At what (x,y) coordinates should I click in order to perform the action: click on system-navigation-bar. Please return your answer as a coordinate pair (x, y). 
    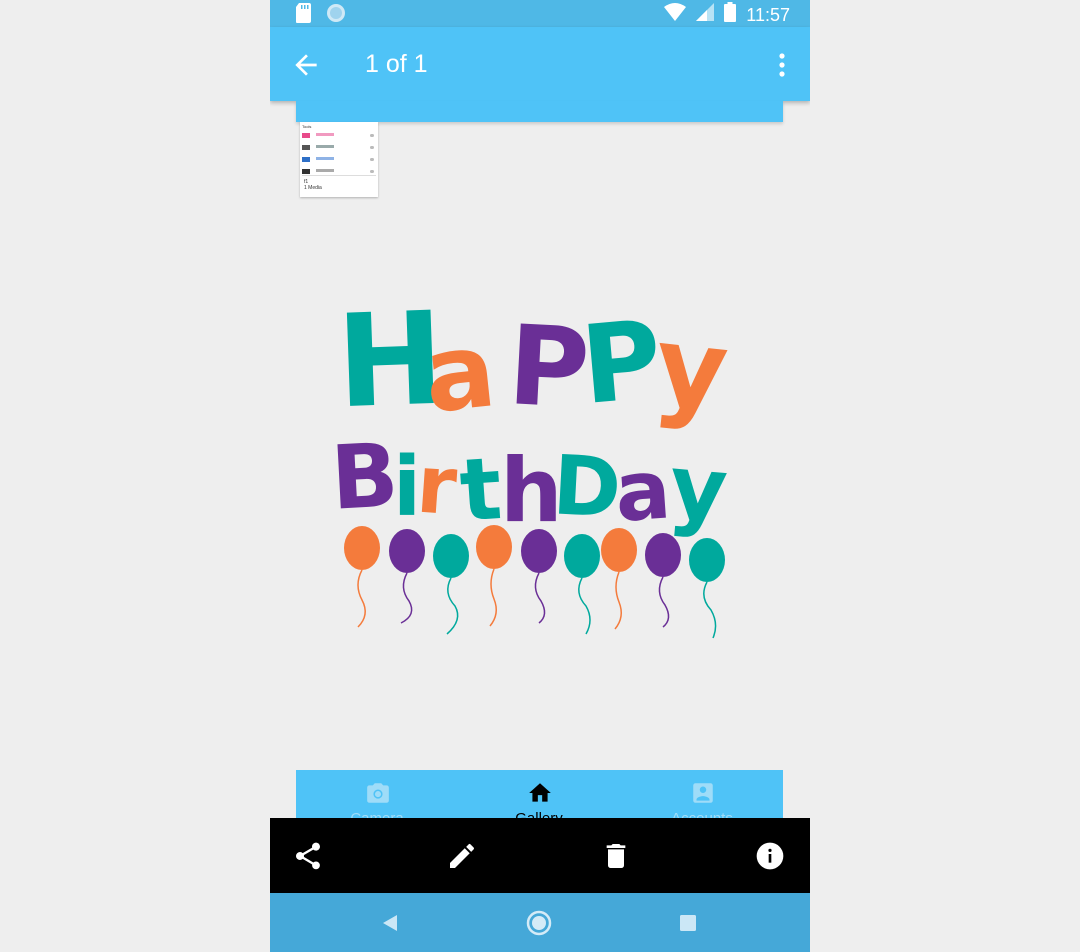
    Looking at the image, I should click on (540, 922).